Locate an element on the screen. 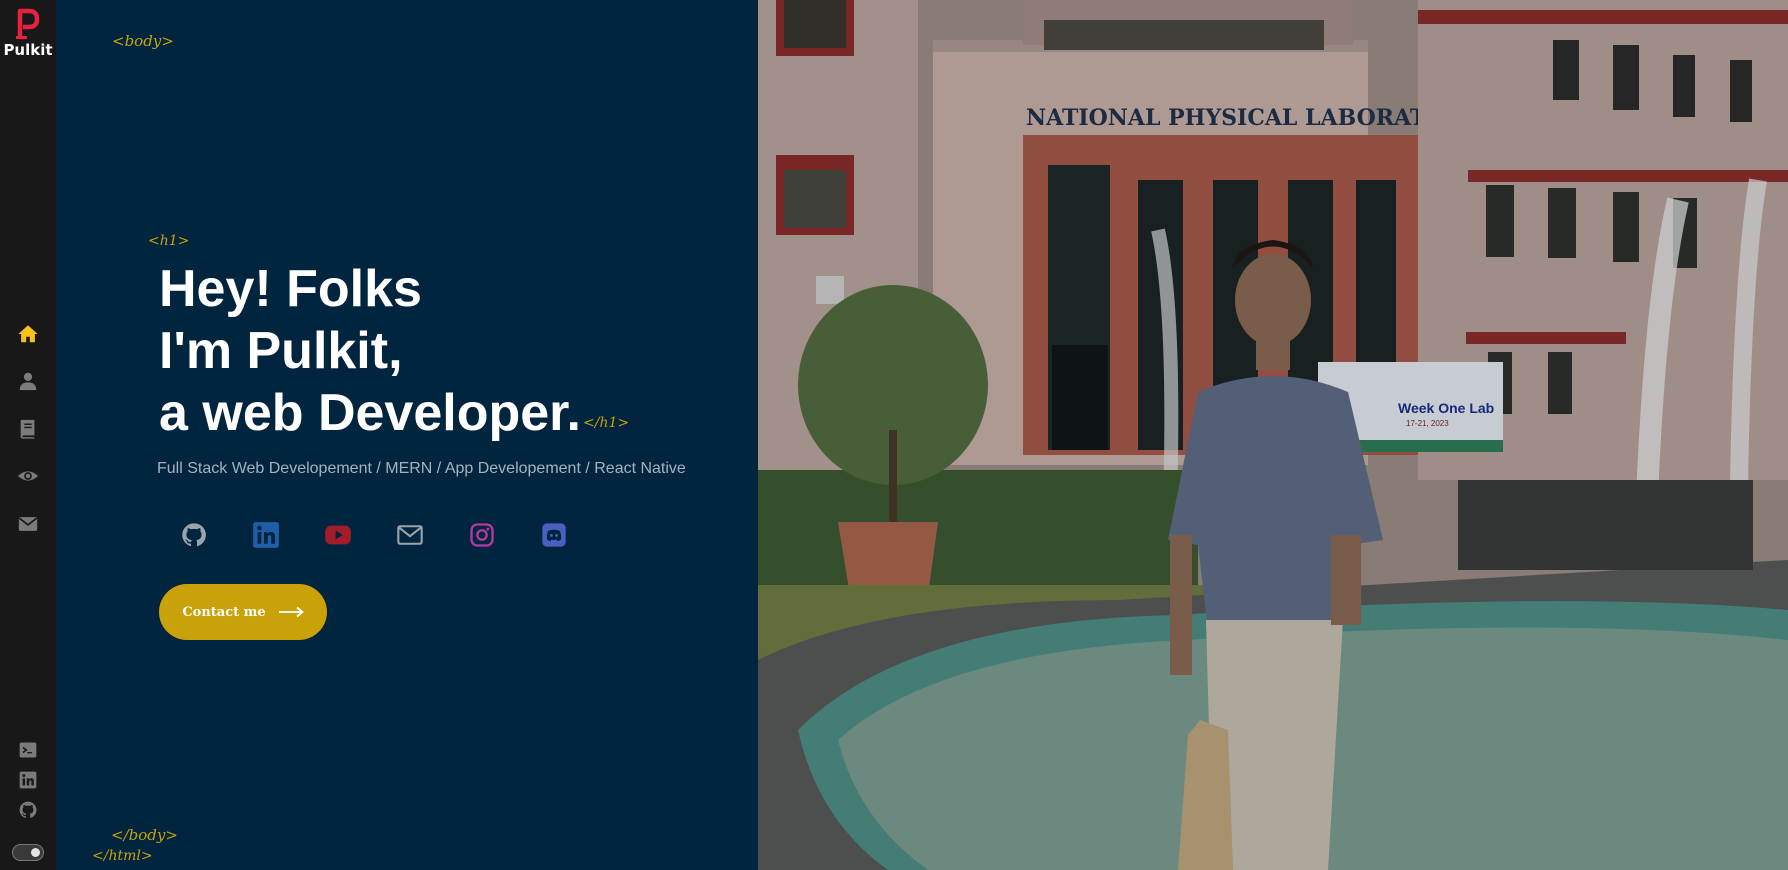 The image size is (1788, 870). book-icon is located at coordinates (27, 429).